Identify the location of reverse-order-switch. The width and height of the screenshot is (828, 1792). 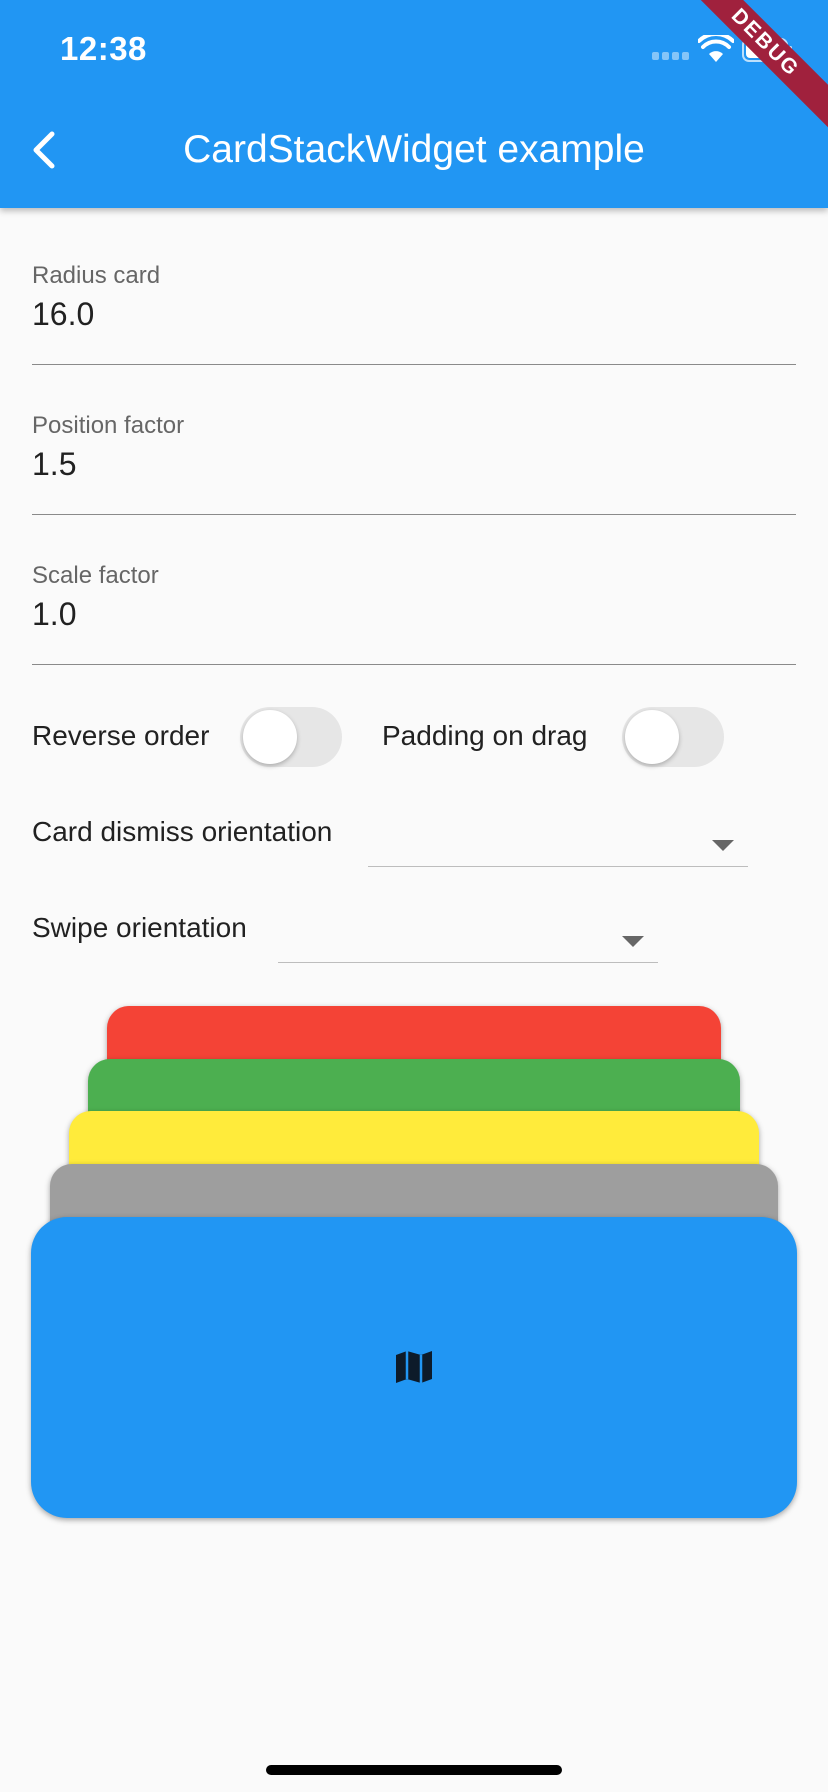
(291, 737).